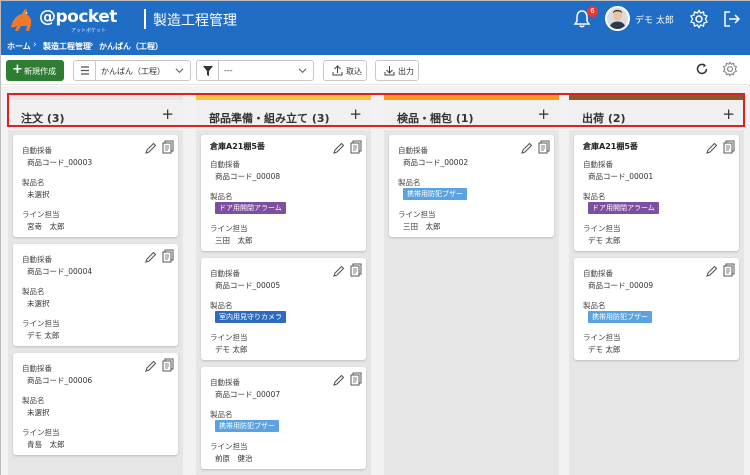 Image resolution: width=750 pixels, height=475 pixels. Describe the element at coordinates (621, 176) in the screenshot. I see `product-code: 商品コード_00001` at that location.